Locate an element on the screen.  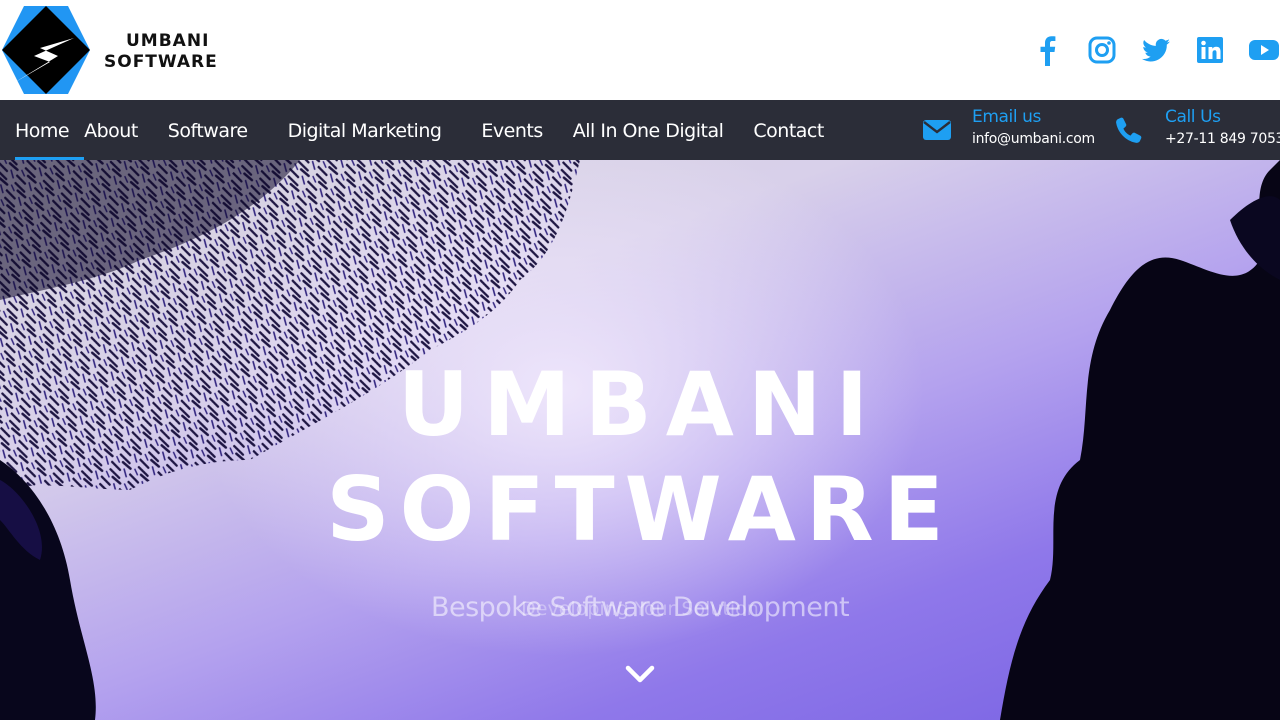
logo-hexagon-bolt-icon is located at coordinates (46, 50).